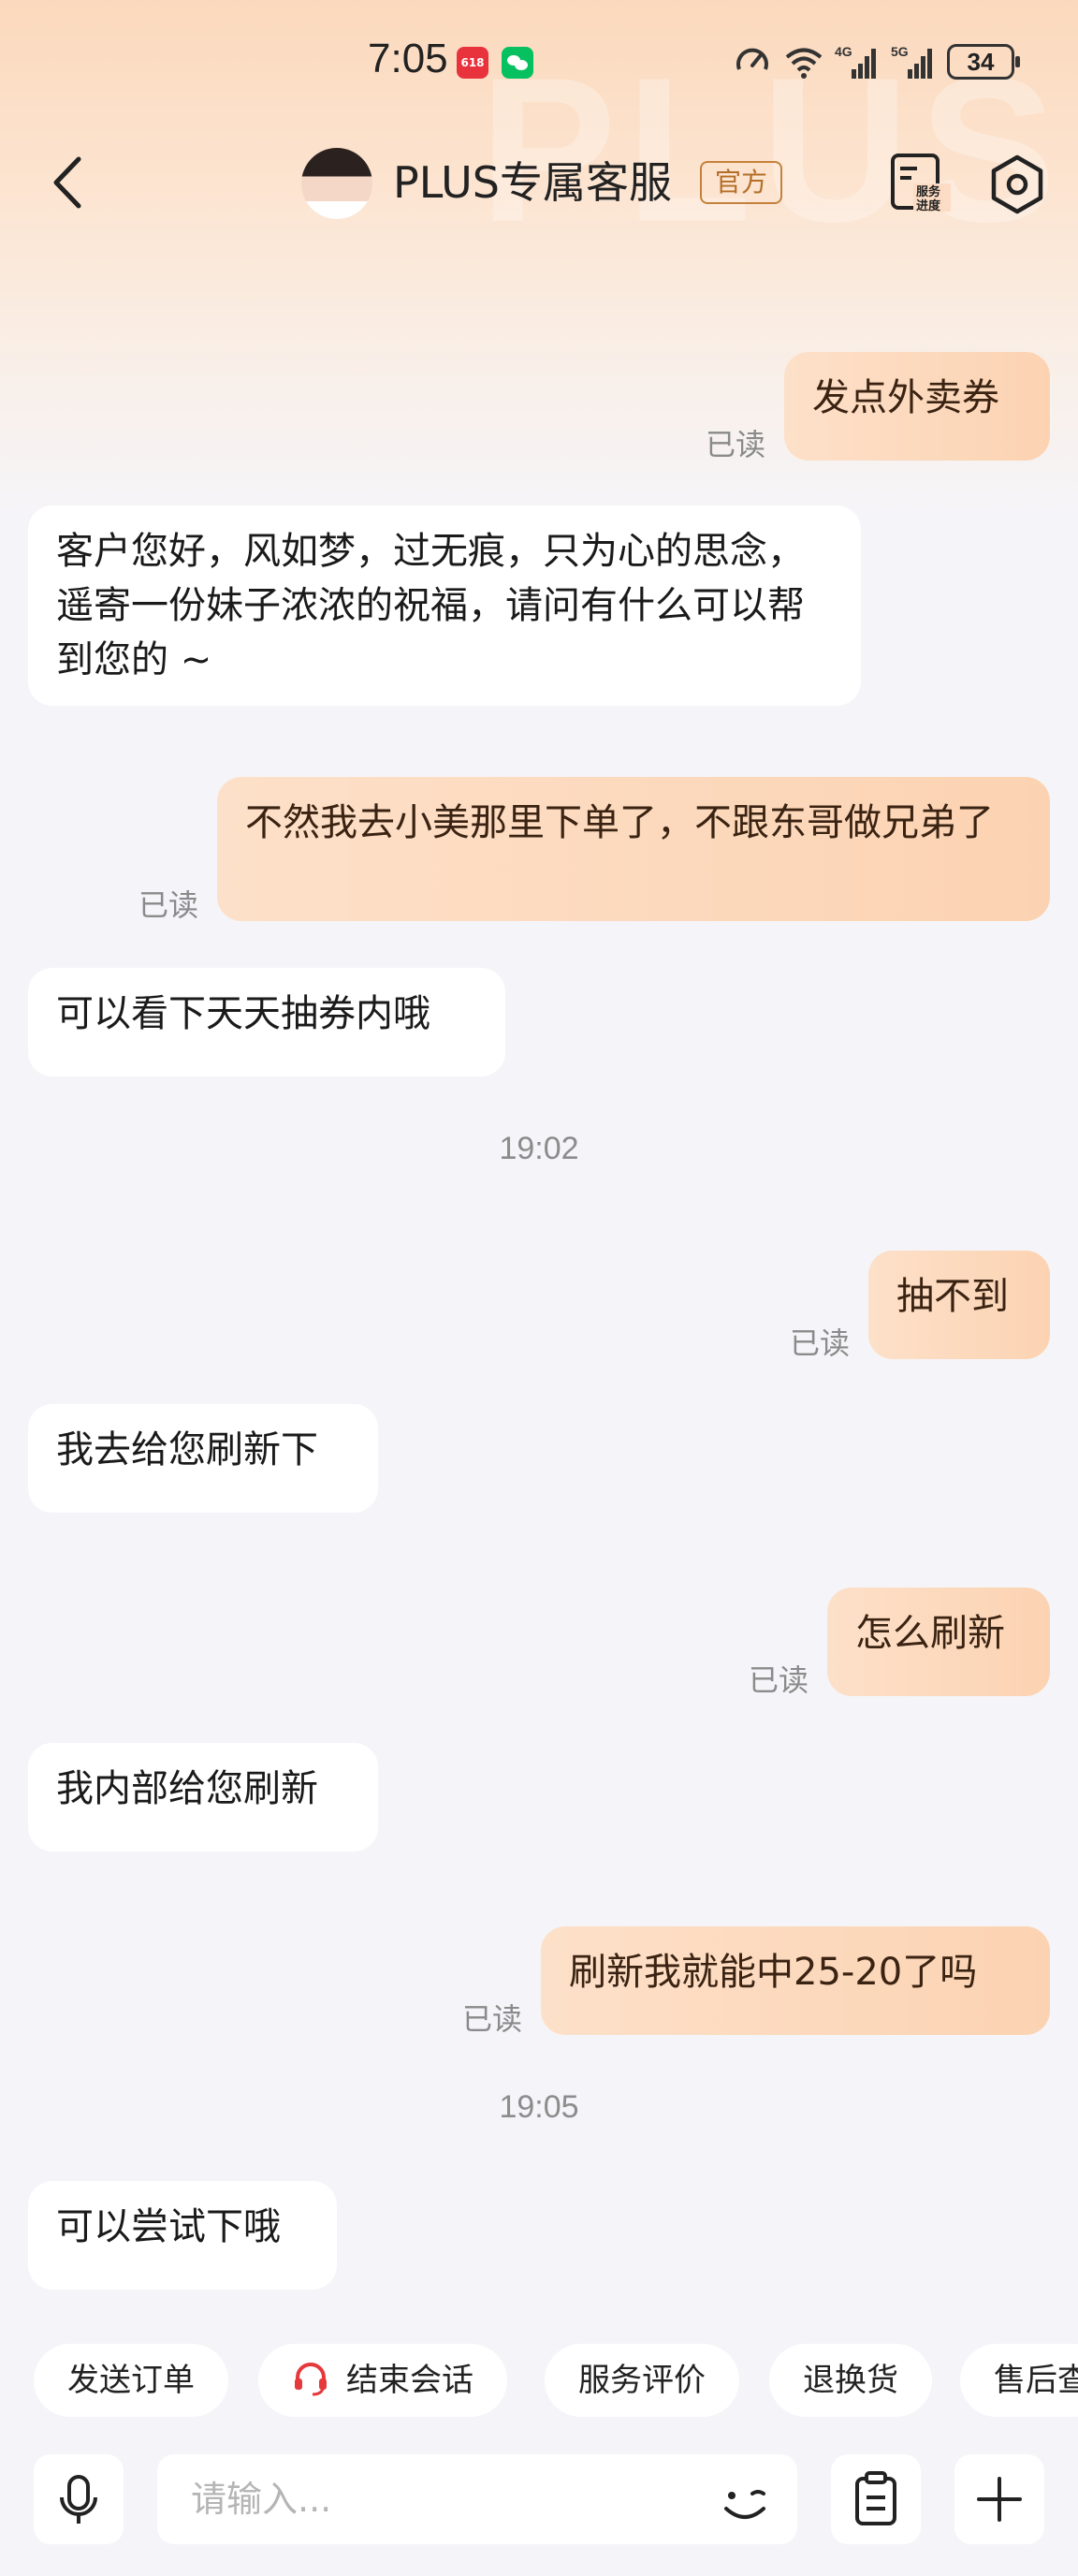 The height and width of the screenshot is (2576, 1078). Describe the element at coordinates (532, 182) in the screenshot. I see `chat-title: PLUS专属客服` at that location.